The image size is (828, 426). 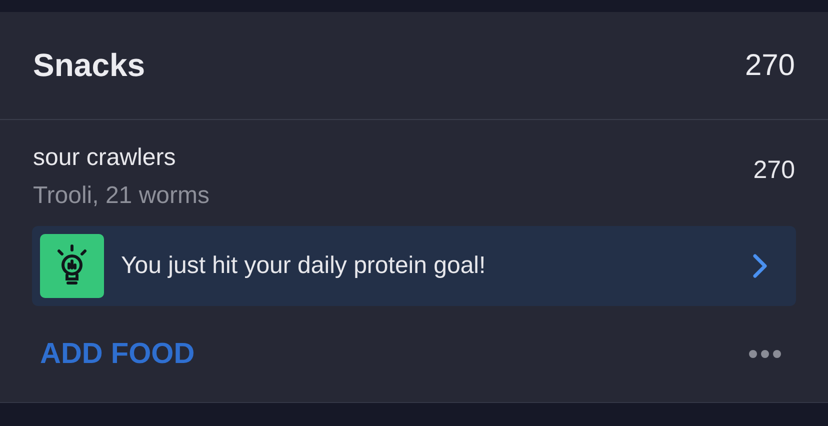 What do you see at coordinates (121, 196) in the screenshot?
I see `food-detail: Trooli, 21 worms` at bounding box center [121, 196].